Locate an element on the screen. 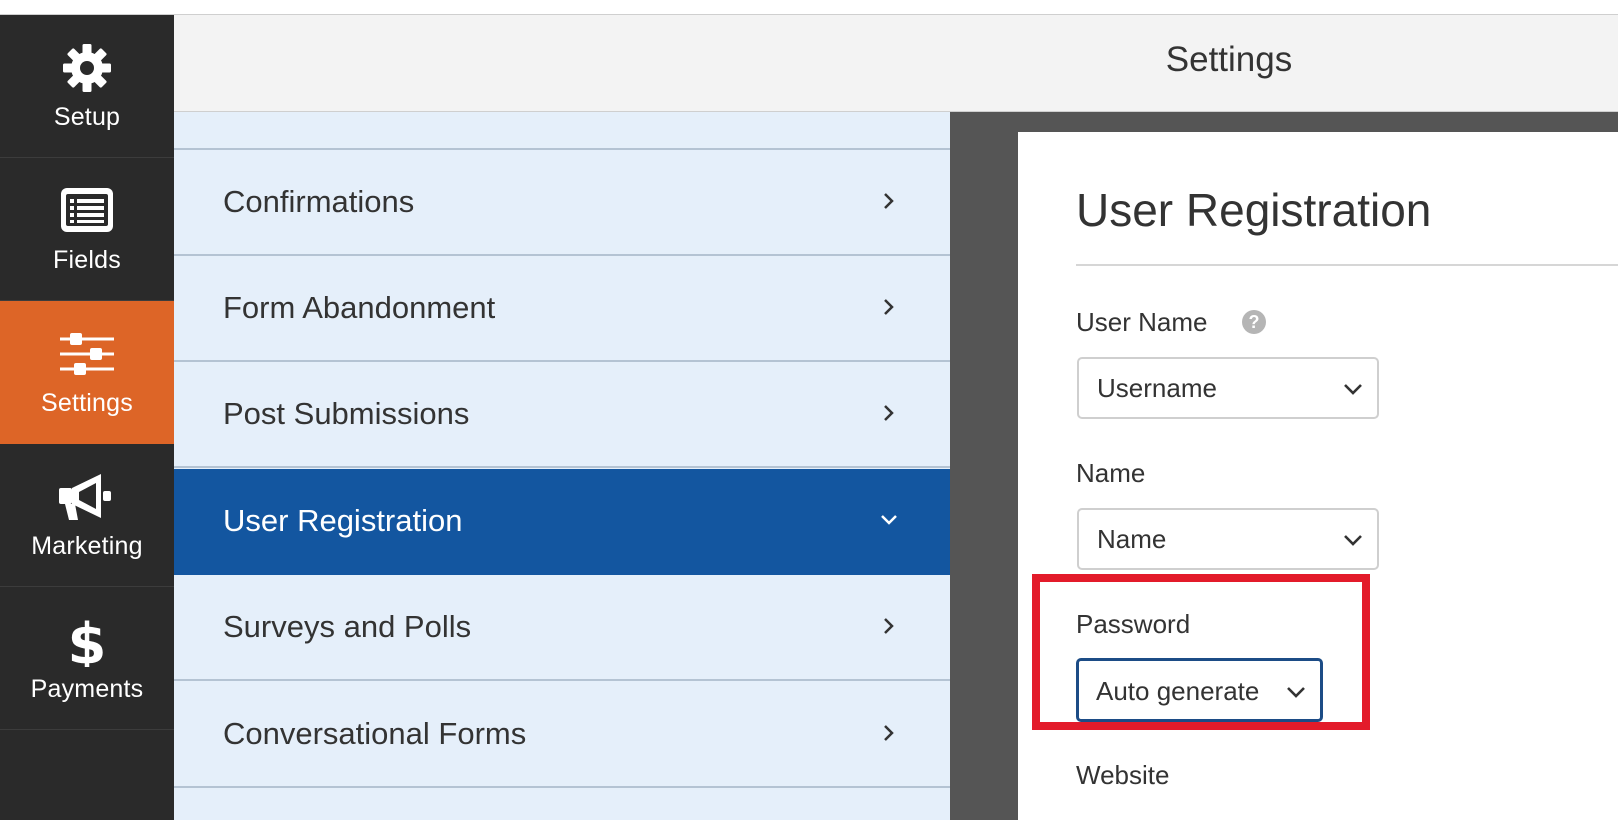 This screenshot has width=1618, height=820. sidebar-item-label: Marketing is located at coordinates (87, 546).